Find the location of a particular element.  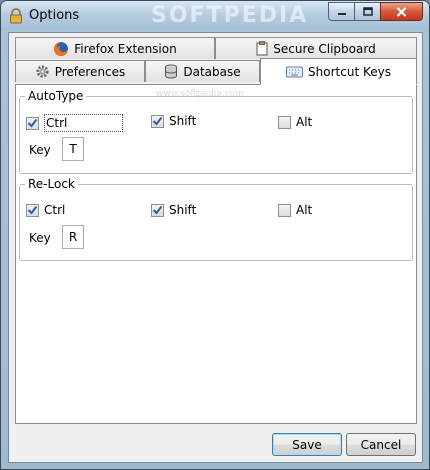

key-value: R is located at coordinates (73, 237).